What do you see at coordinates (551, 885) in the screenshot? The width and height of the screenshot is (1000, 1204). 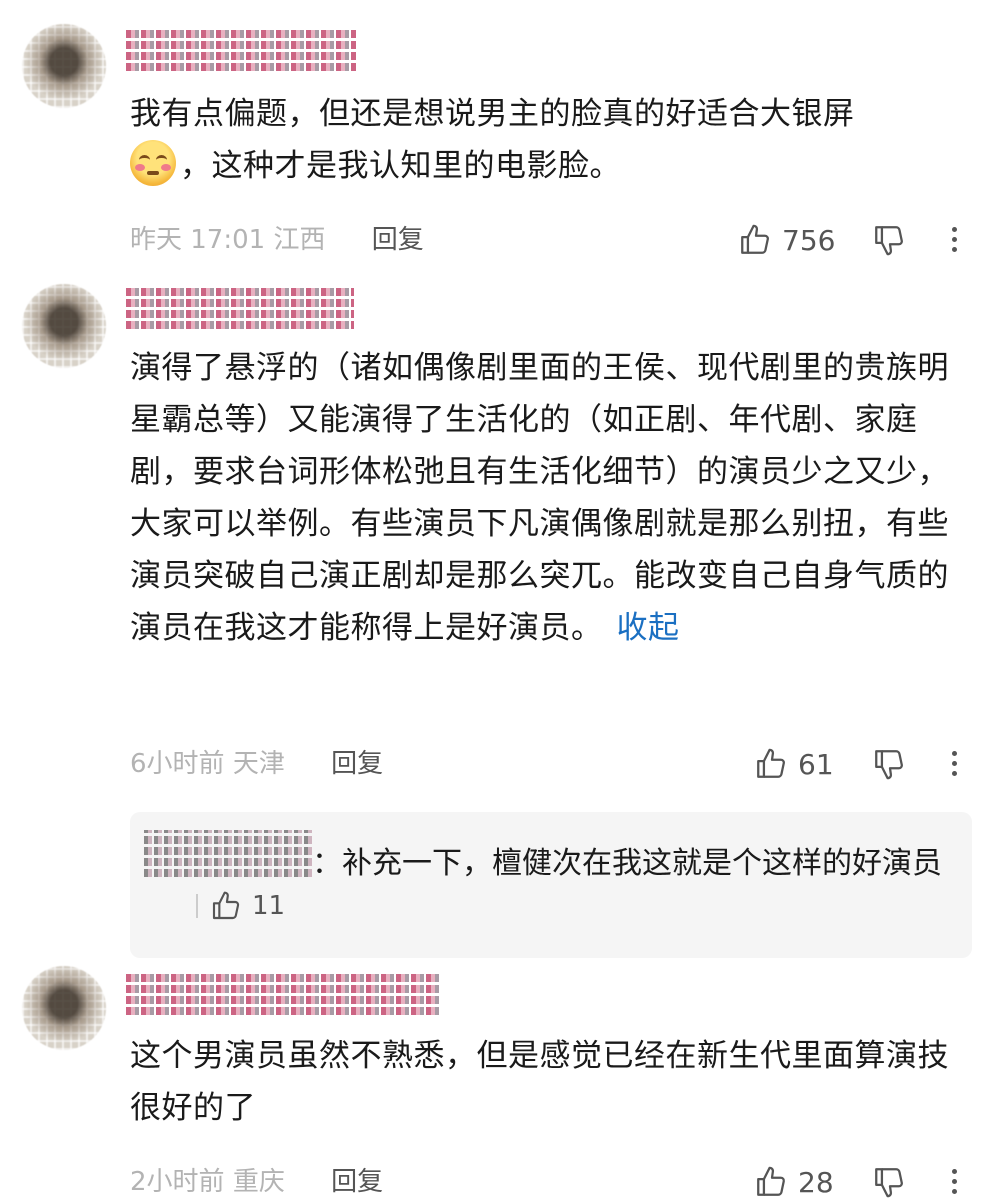 I see `sub-reply-box: ：补充一下，檀健次在我这就是个这样的好演员 11` at bounding box center [551, 885].